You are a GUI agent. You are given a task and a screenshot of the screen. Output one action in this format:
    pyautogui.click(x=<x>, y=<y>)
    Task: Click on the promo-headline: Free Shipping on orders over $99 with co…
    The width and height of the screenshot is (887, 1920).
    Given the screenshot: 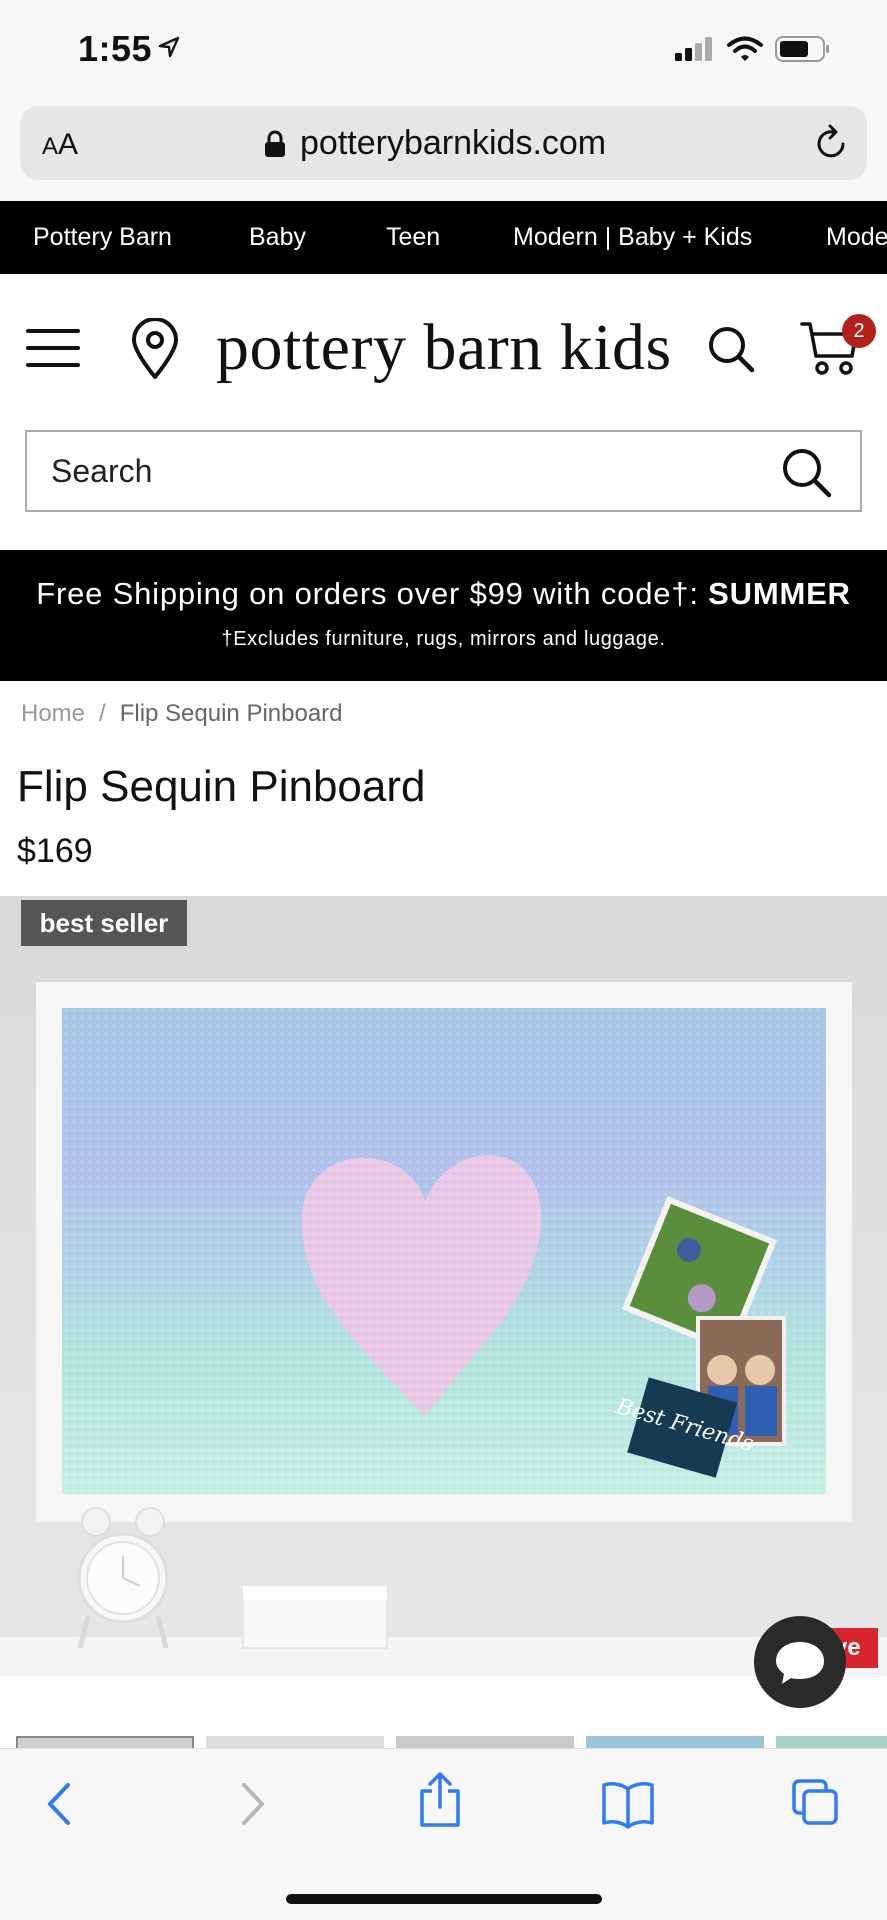 What is the action you would take?
    pyautogui.click(x=443, y=593)
    